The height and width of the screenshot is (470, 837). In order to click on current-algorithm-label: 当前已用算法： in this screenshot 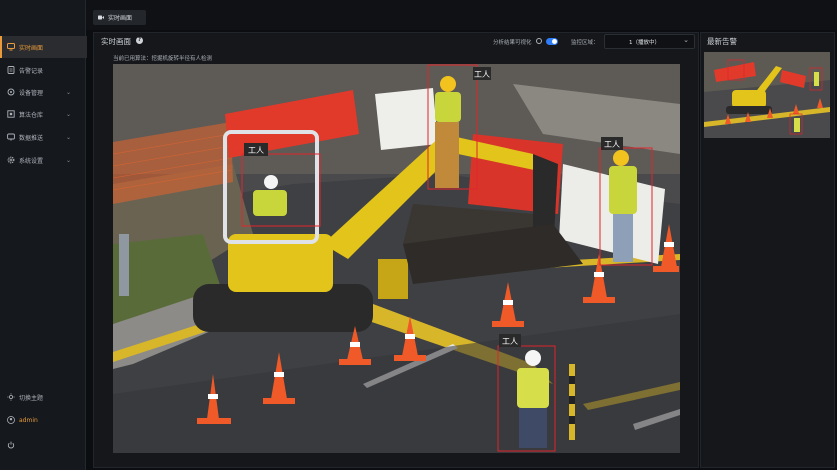, I will do `click(132, 59)`.